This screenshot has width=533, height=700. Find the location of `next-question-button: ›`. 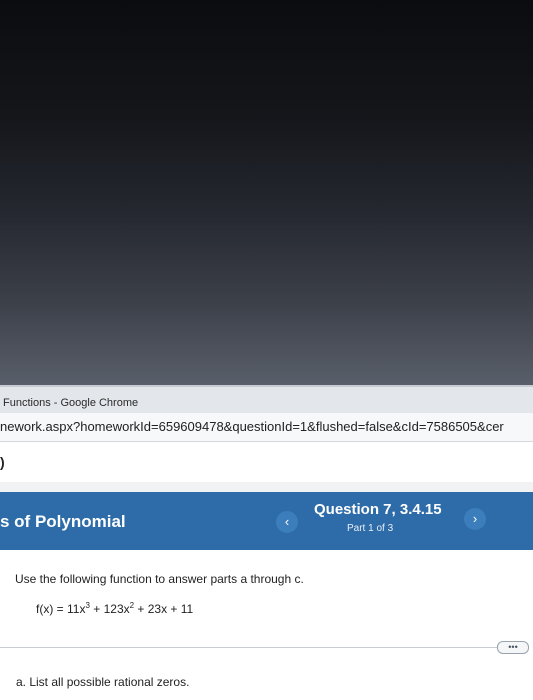

next-question-button: › is located at coordinates (475, 519).